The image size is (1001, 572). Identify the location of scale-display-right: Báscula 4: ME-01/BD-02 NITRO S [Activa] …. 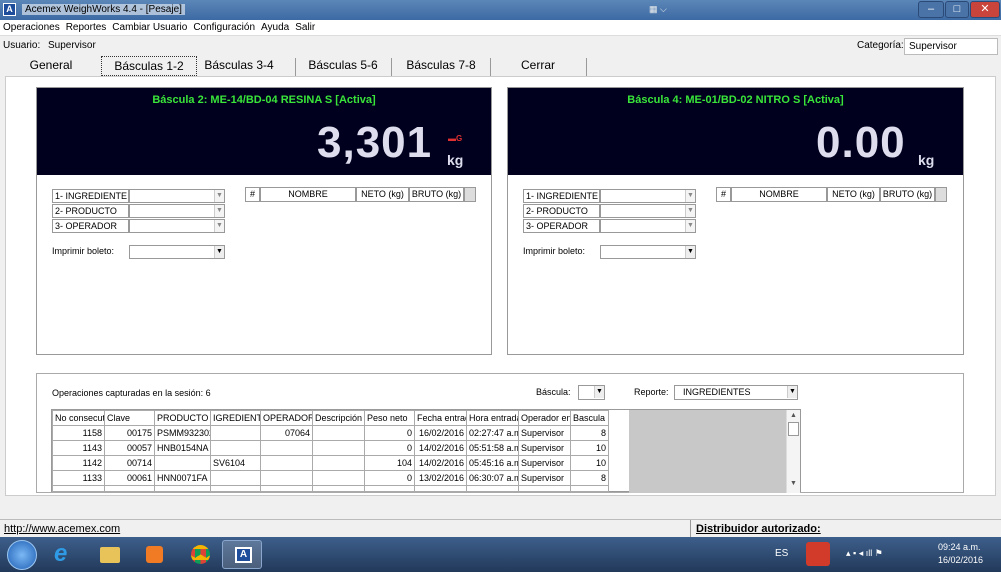
(735, 131).